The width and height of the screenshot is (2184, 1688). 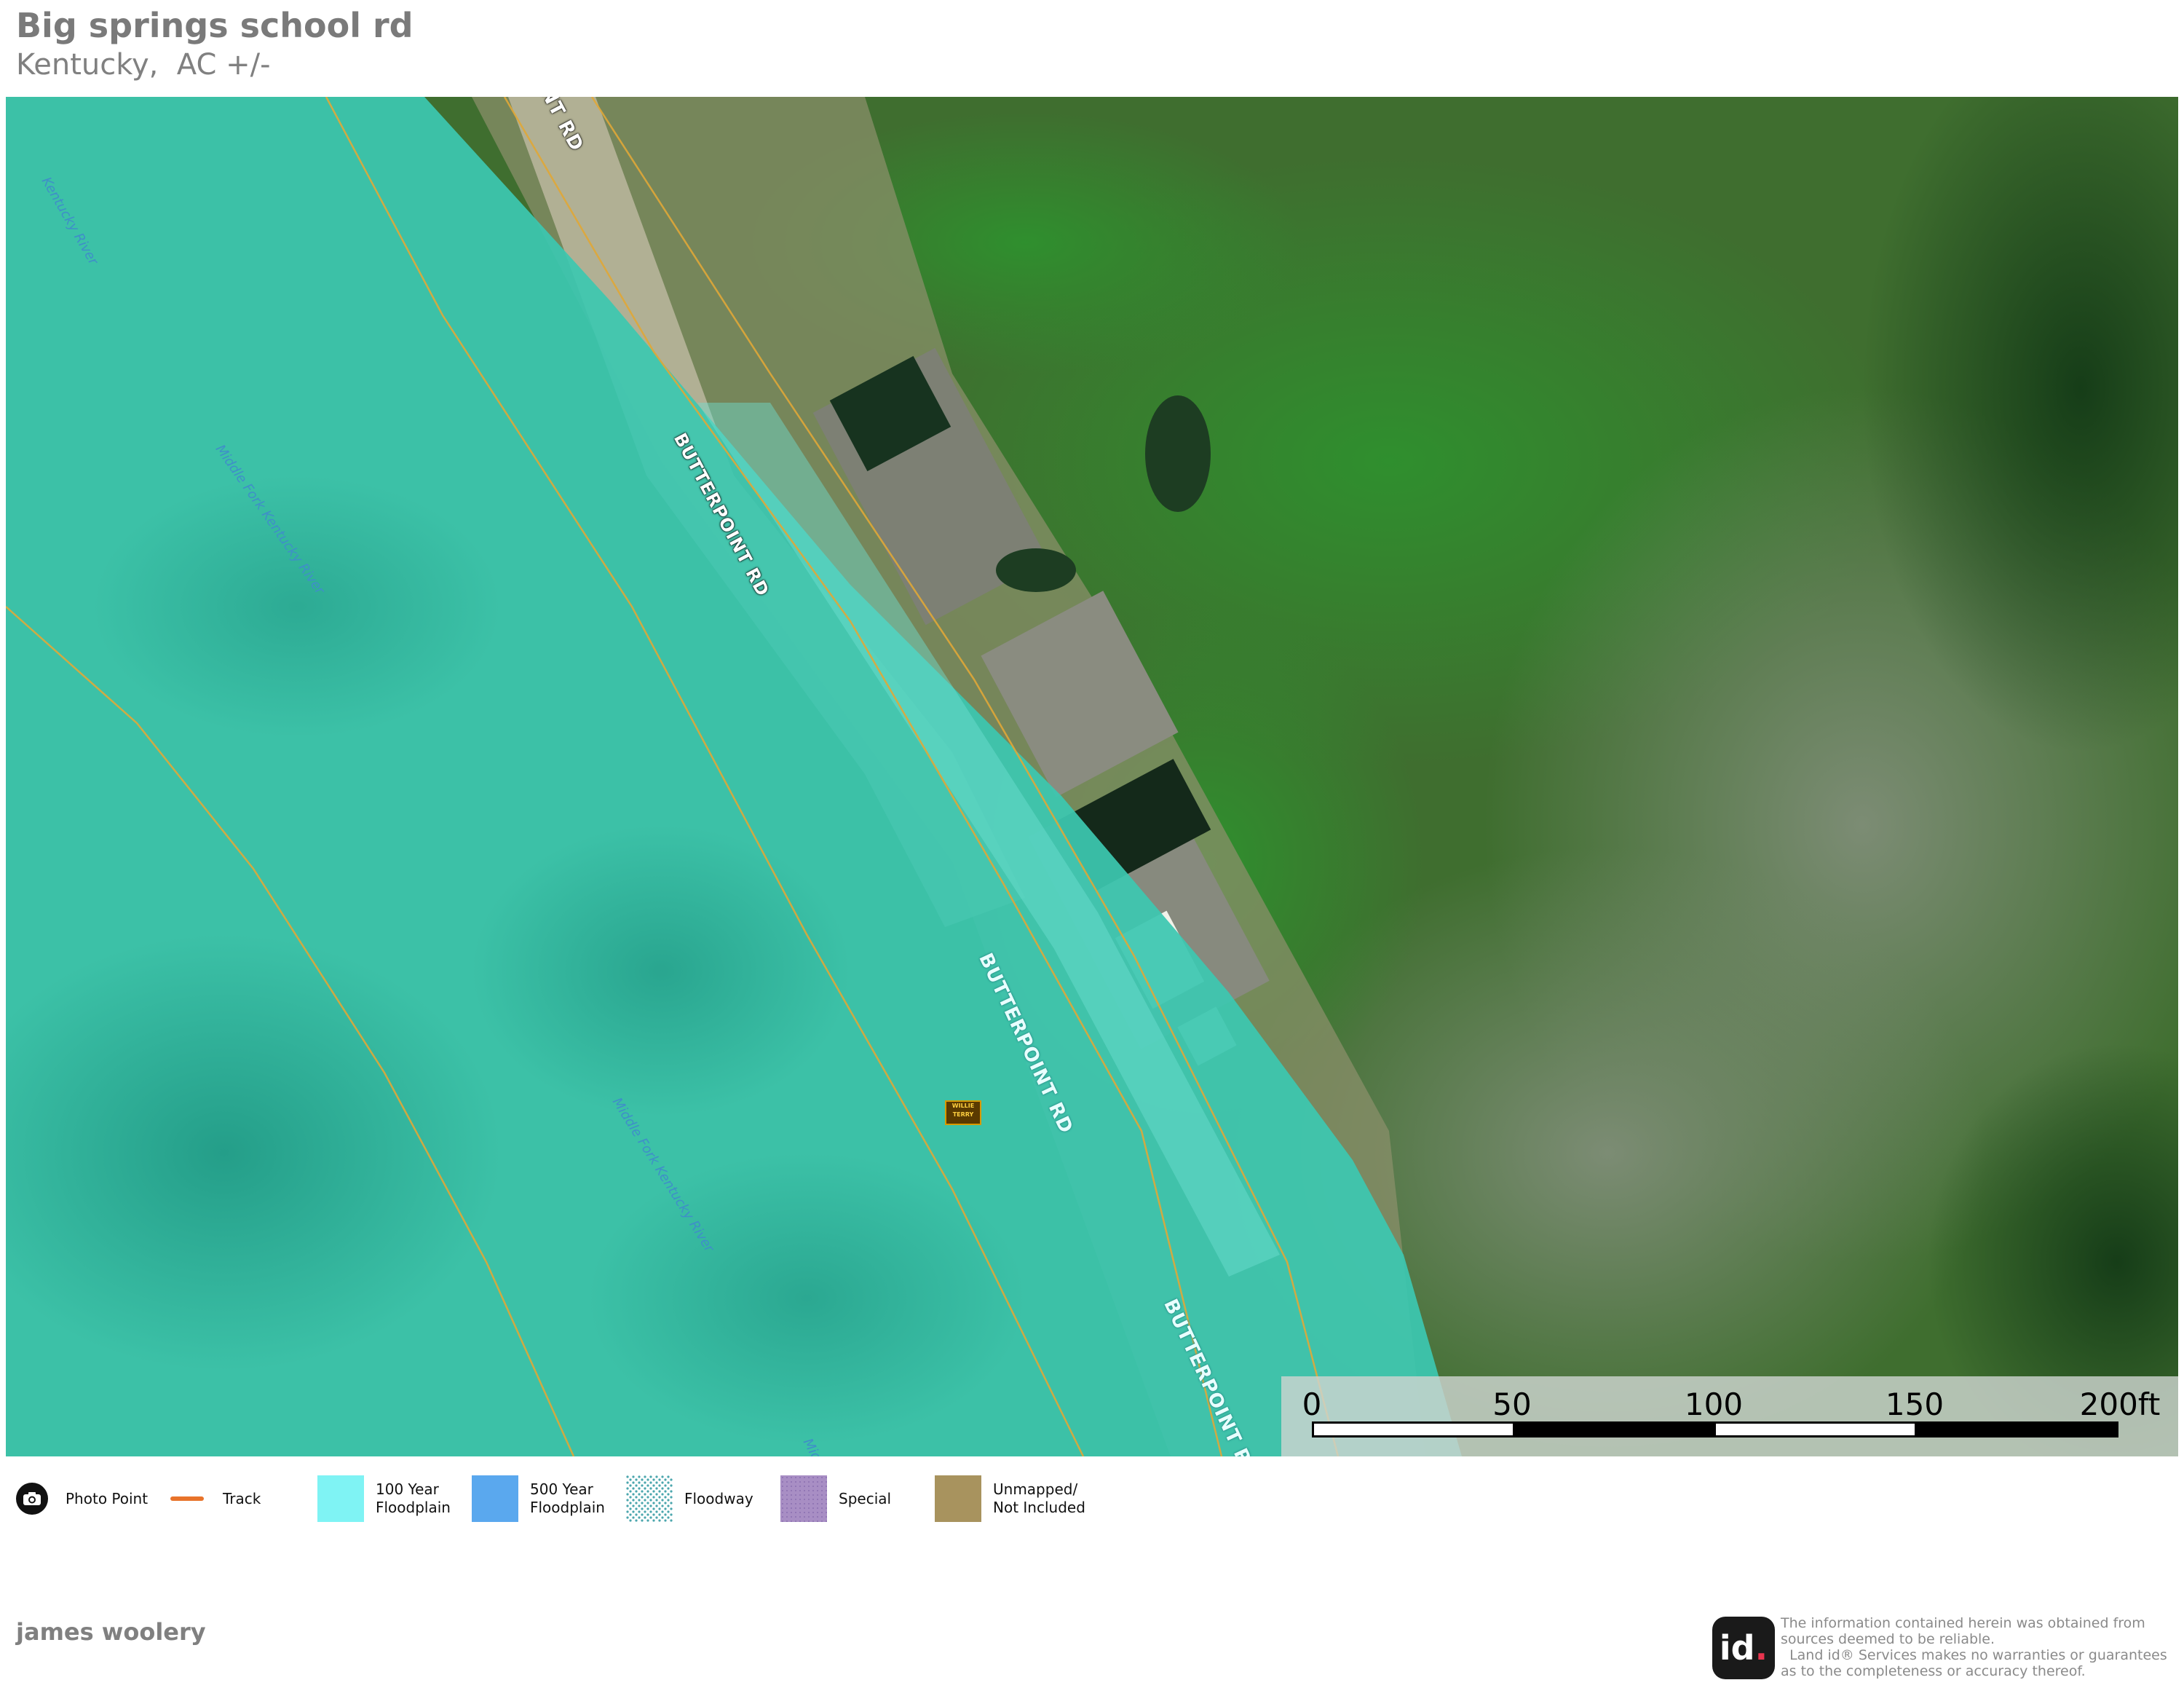 I want to click on legend-photo-point: Photo Point, so click(x=82, y=1498).